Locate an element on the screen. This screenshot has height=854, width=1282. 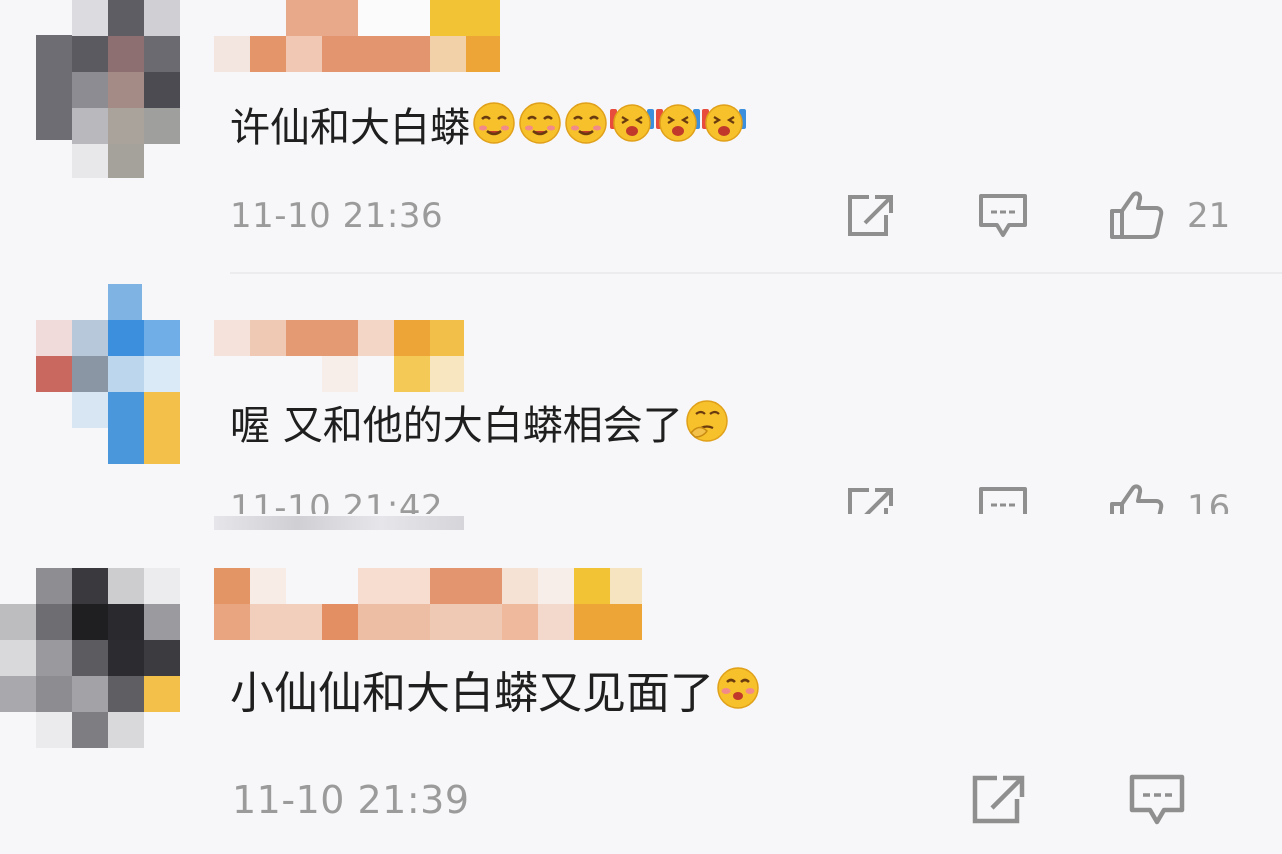
timestamp: 11-10 21:42 is located at coordinates (337, 501).